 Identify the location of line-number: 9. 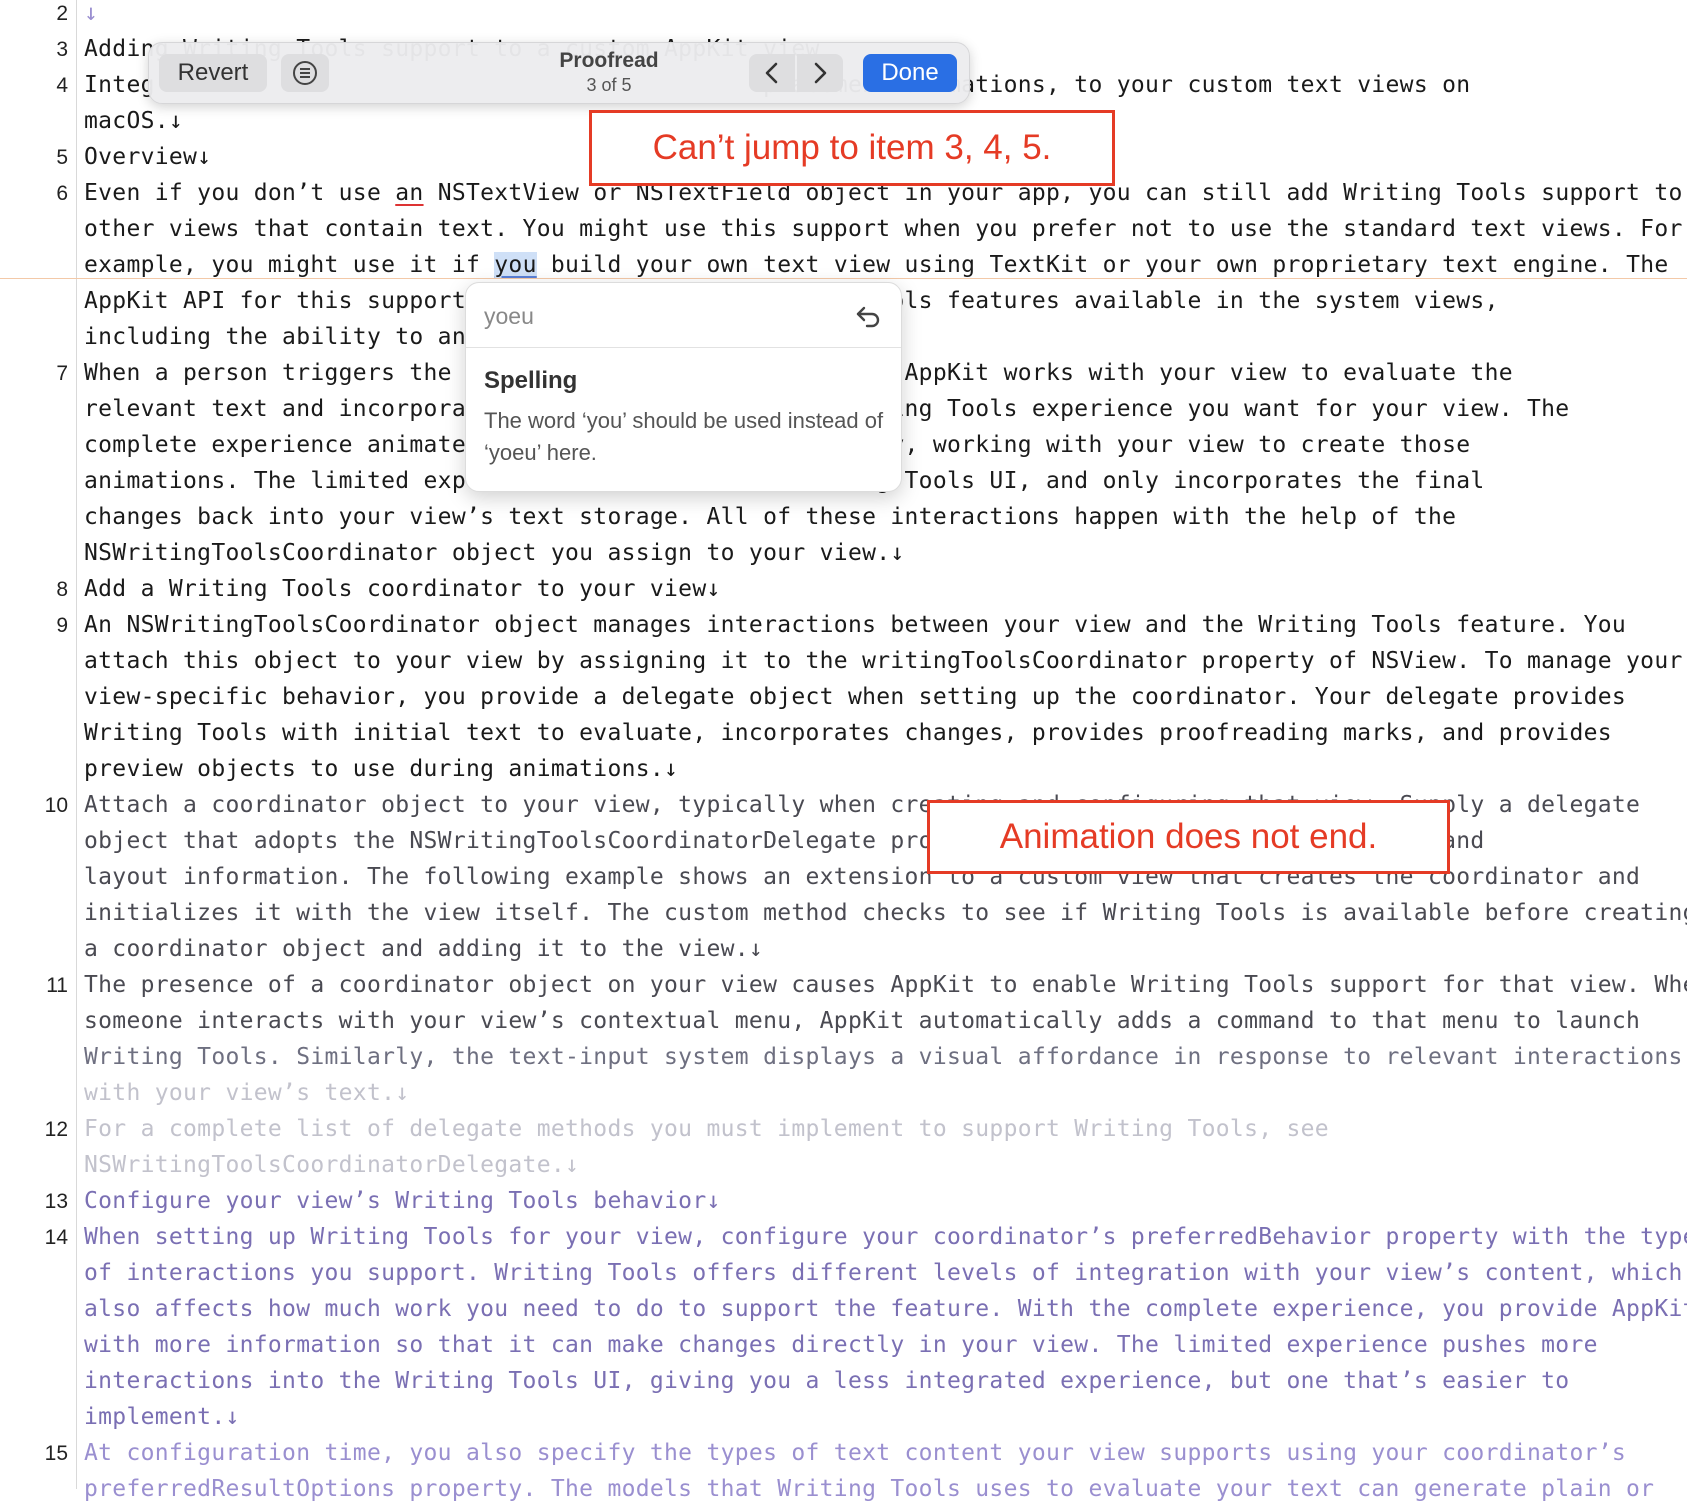
(62, 625).